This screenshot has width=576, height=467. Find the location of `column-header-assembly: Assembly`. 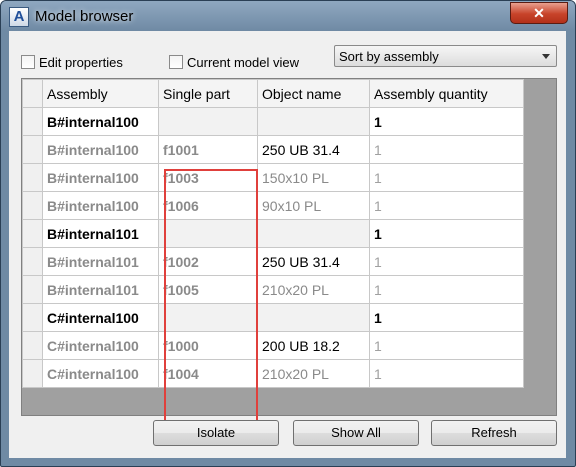

column-header-assembly: Assembly is located at coordinates (100, 93).